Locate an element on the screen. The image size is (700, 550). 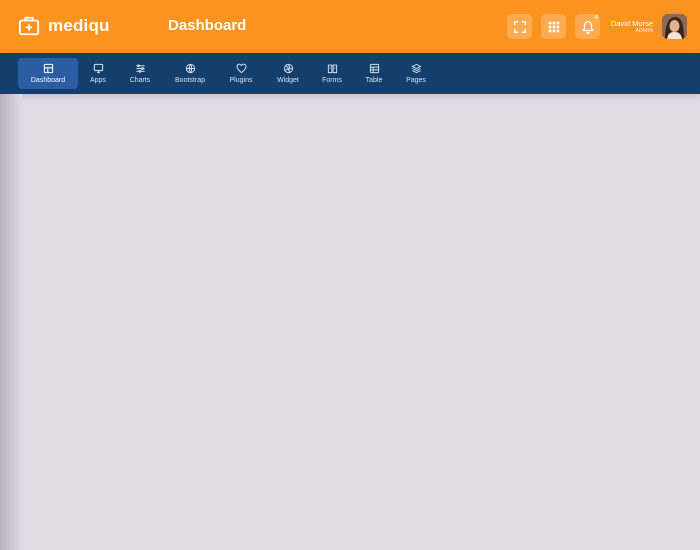
nav-label: Apps is located at coordinates (98, 80).